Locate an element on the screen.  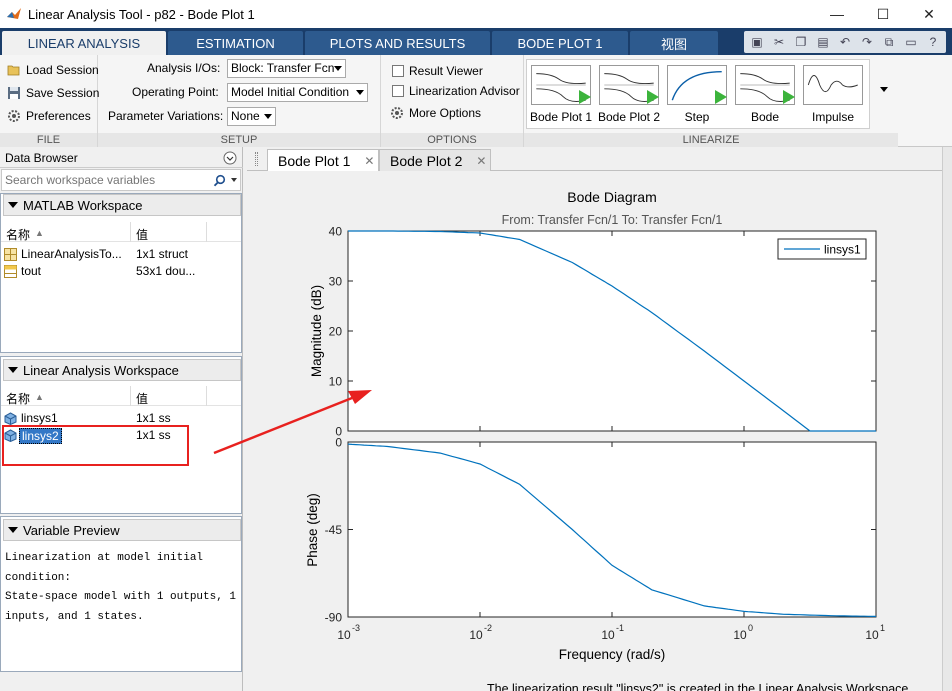
more-options-label: More Options is located at coordinates (445, 113).